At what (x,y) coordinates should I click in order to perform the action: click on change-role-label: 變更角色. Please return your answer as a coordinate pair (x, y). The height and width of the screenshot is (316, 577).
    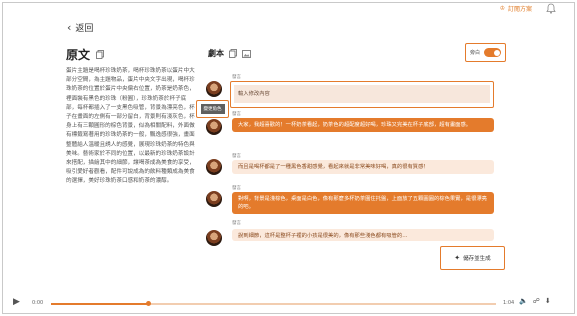
    Looking at the image, I should click on (212, 109).